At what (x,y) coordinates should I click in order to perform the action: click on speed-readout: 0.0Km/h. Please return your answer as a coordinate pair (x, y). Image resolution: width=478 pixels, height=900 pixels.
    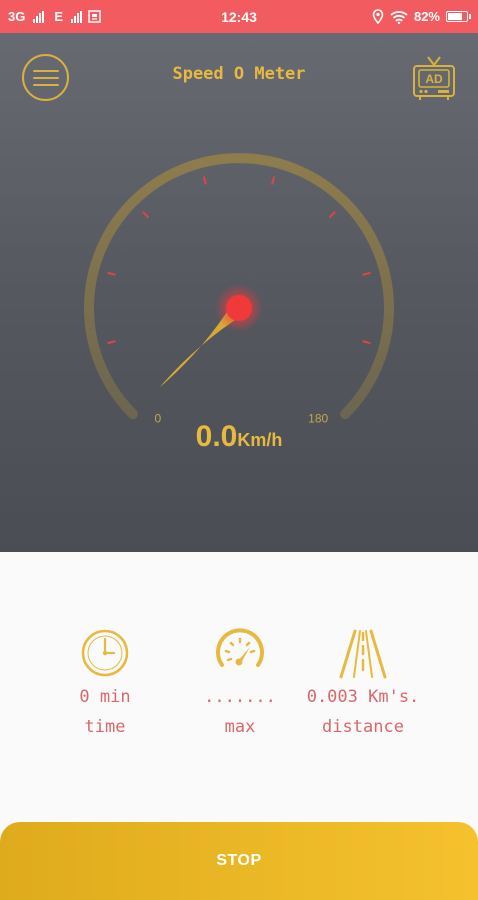
    Looking at the image, I should click on (239, 437).